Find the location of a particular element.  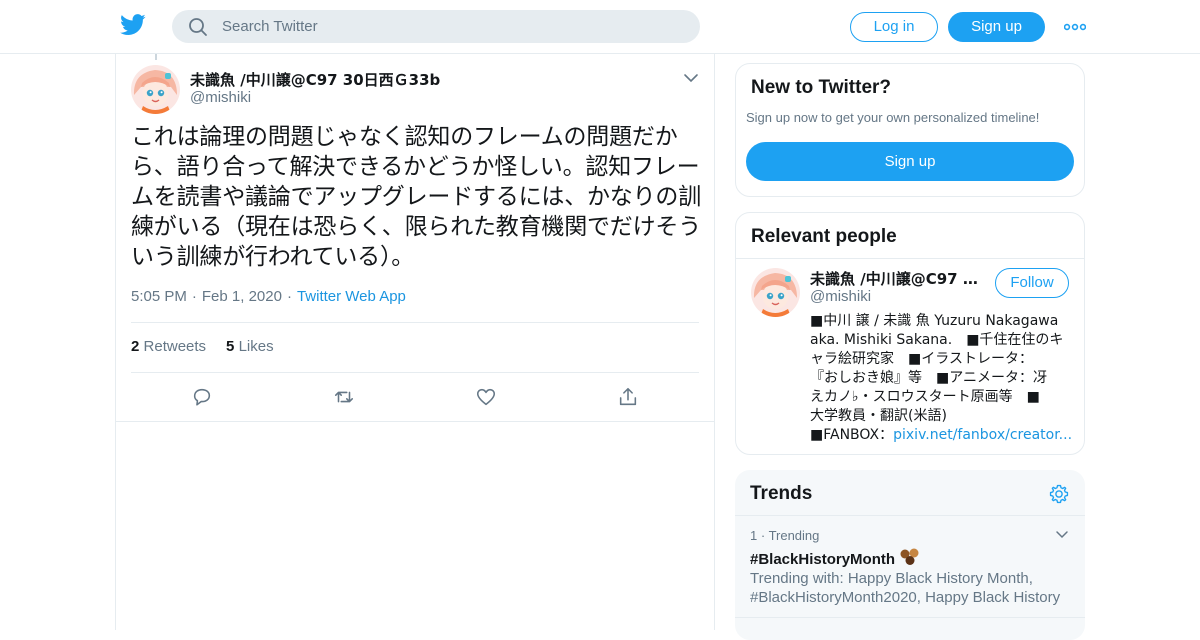

bio-line: えカノ♭・スロウスタート原画等 ■ is located at coordinates (925, 397).